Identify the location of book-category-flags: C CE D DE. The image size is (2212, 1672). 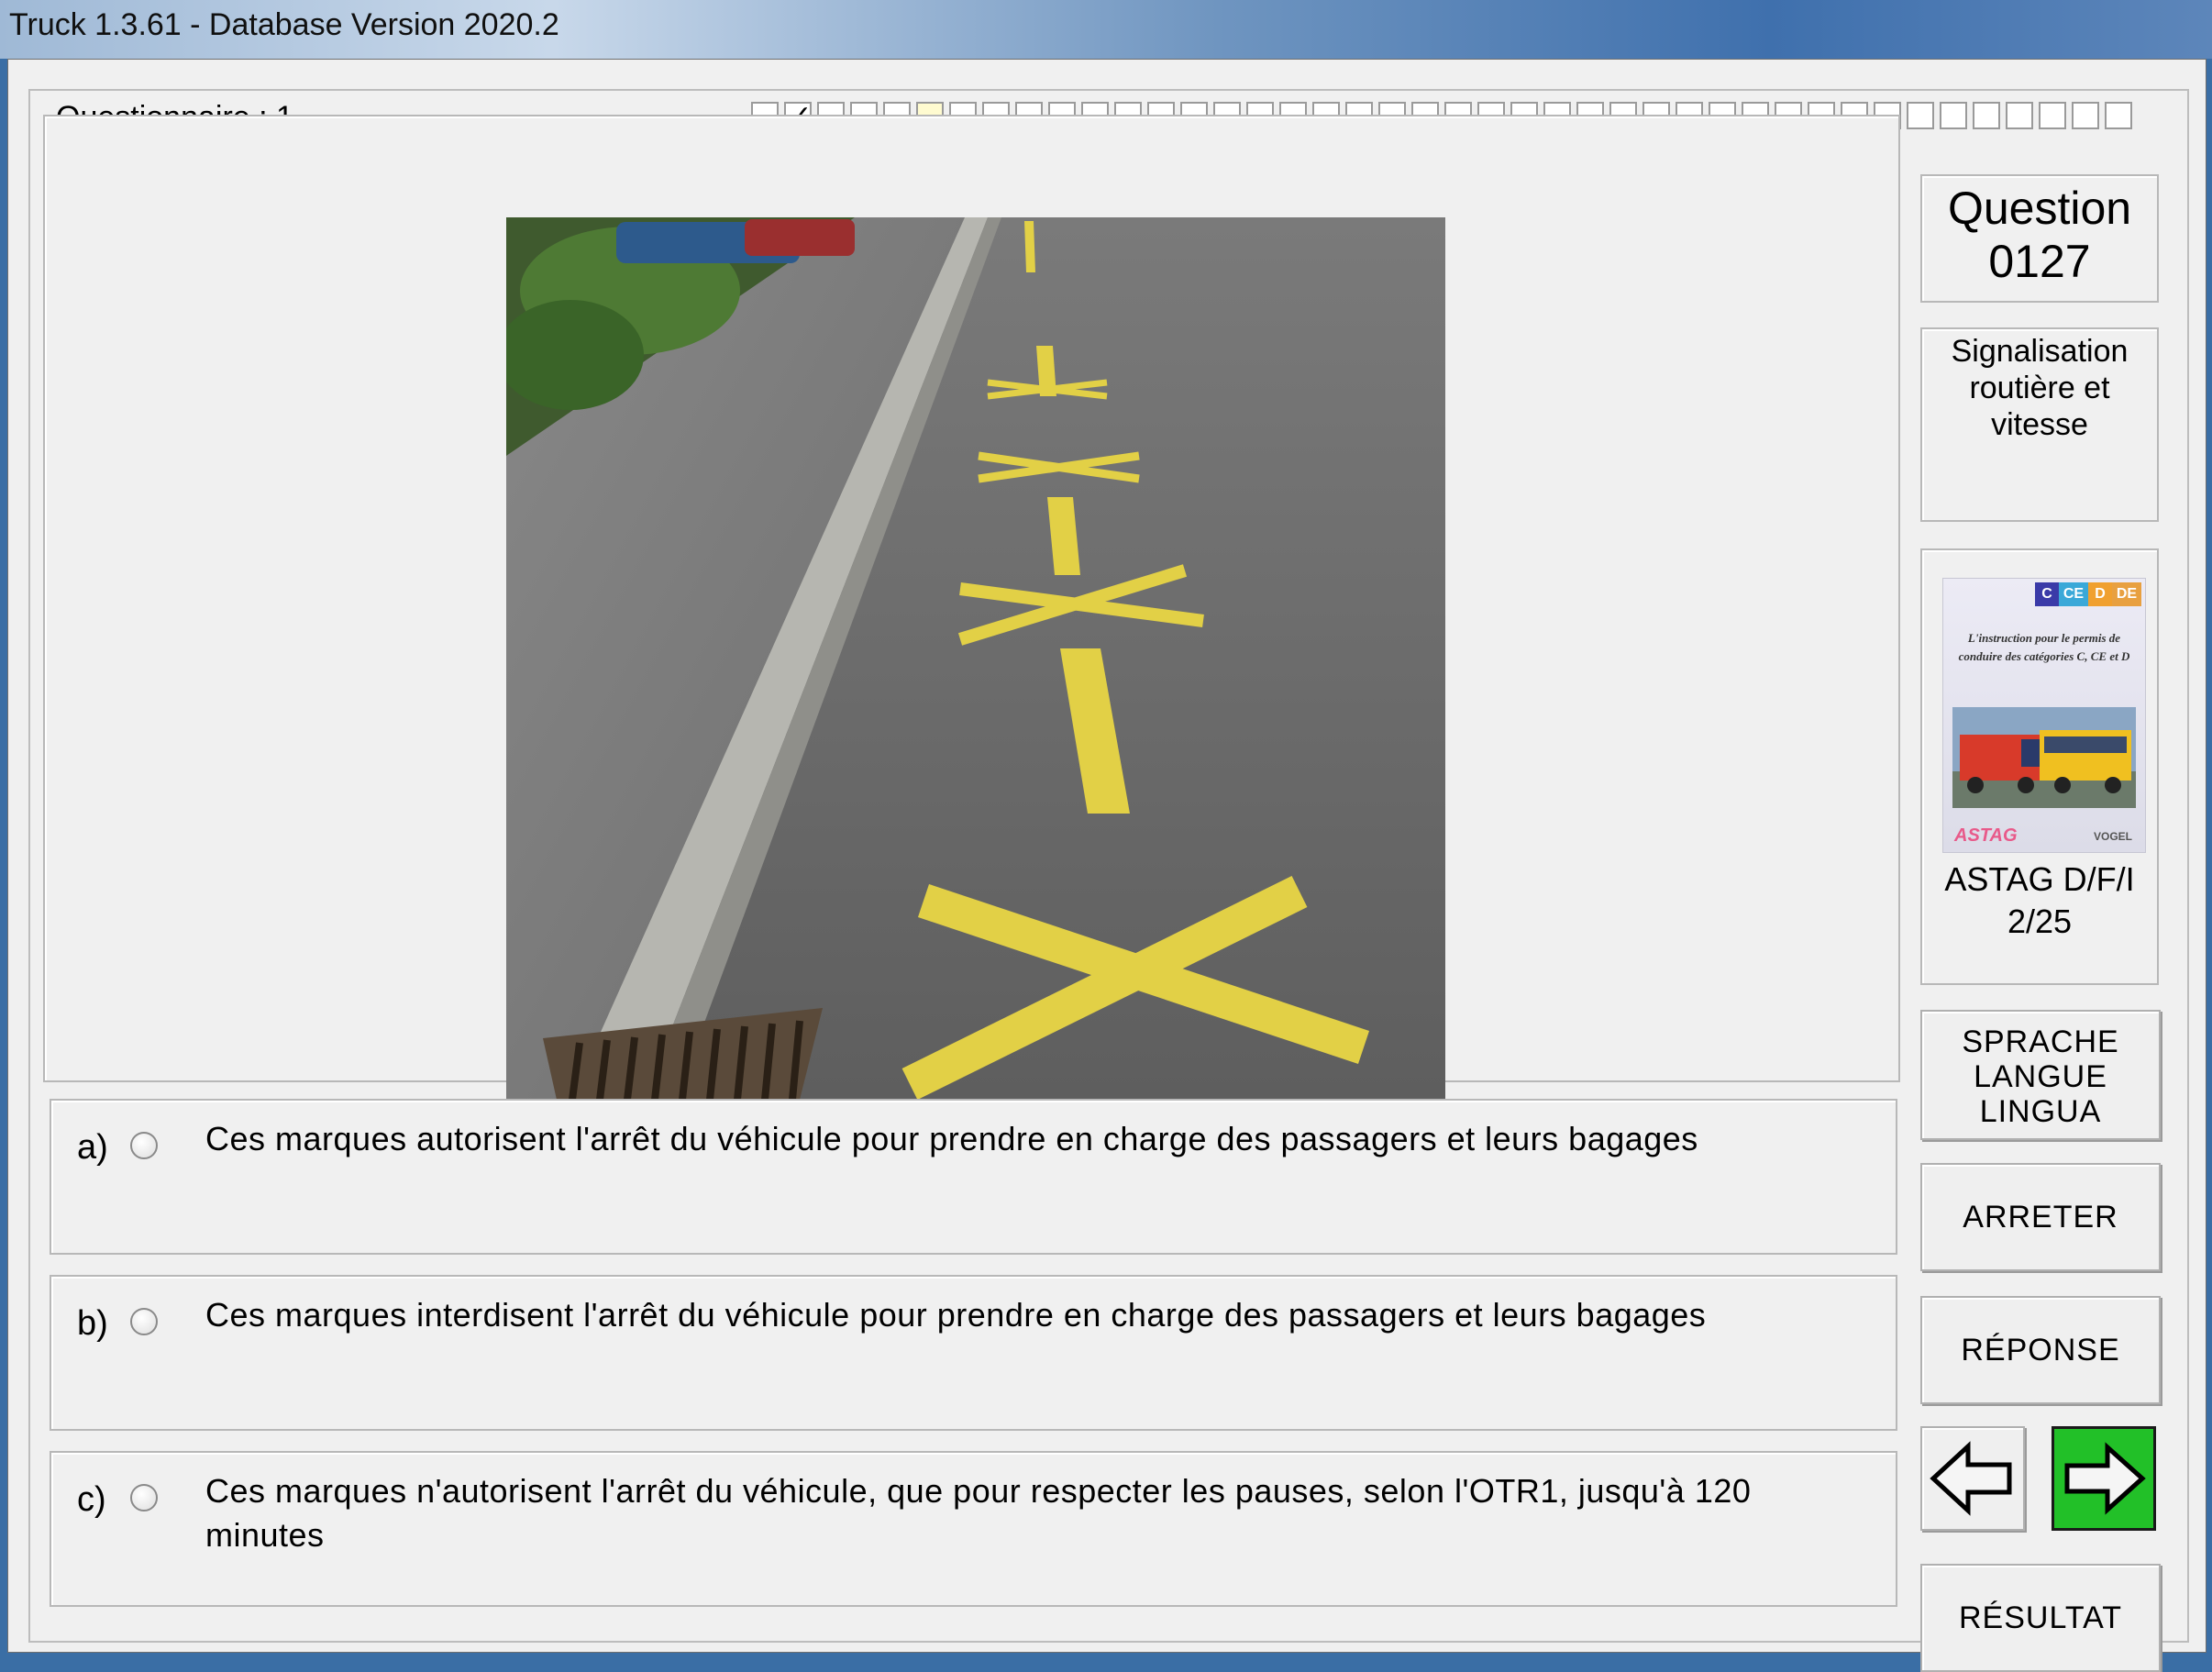
(2088, 594).